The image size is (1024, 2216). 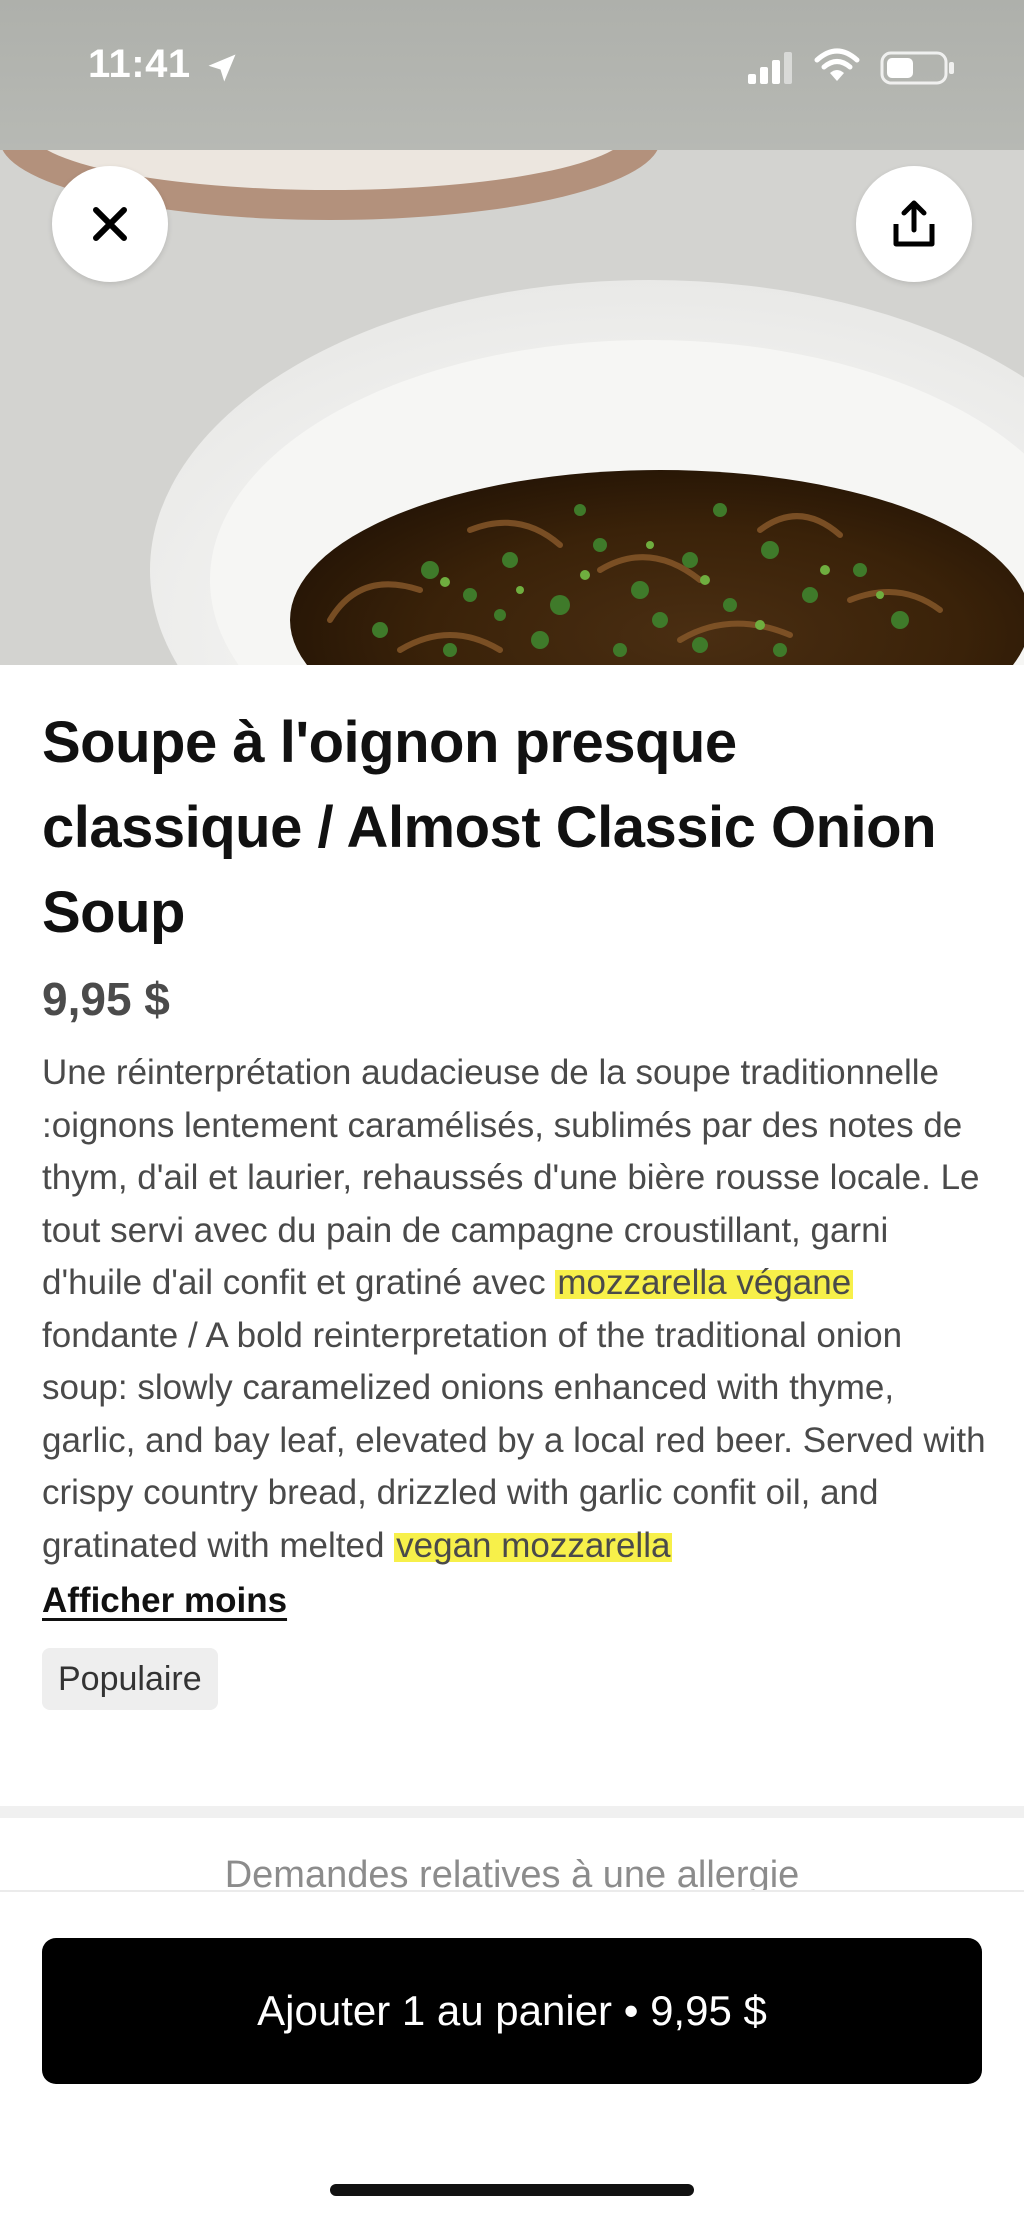 I want to click on bottom-action-bar: Ajouter 1 au panier • 9,95 $, so click(x=512, y=2053).